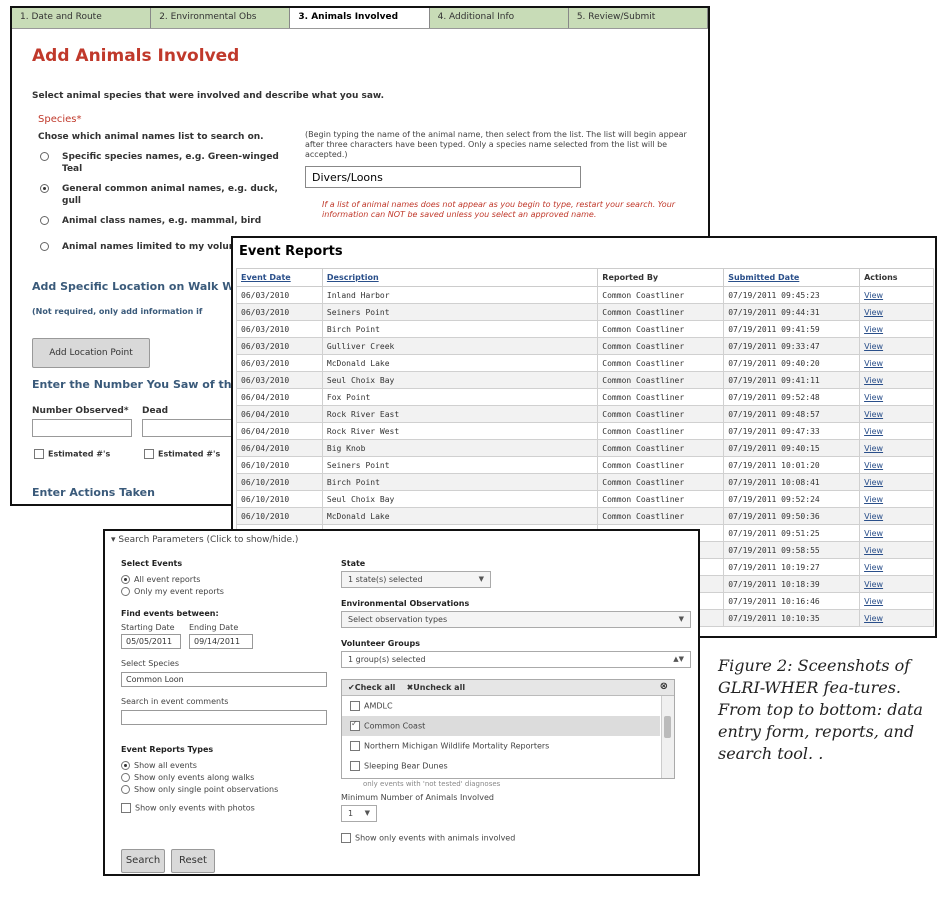 The width and height of the screenshot is (943, 904). What do you see at coordinates (82, 18) in the screenshot?
I see `step-tab-date-route: 1. Date and Route` at bounding box center [82, 18].